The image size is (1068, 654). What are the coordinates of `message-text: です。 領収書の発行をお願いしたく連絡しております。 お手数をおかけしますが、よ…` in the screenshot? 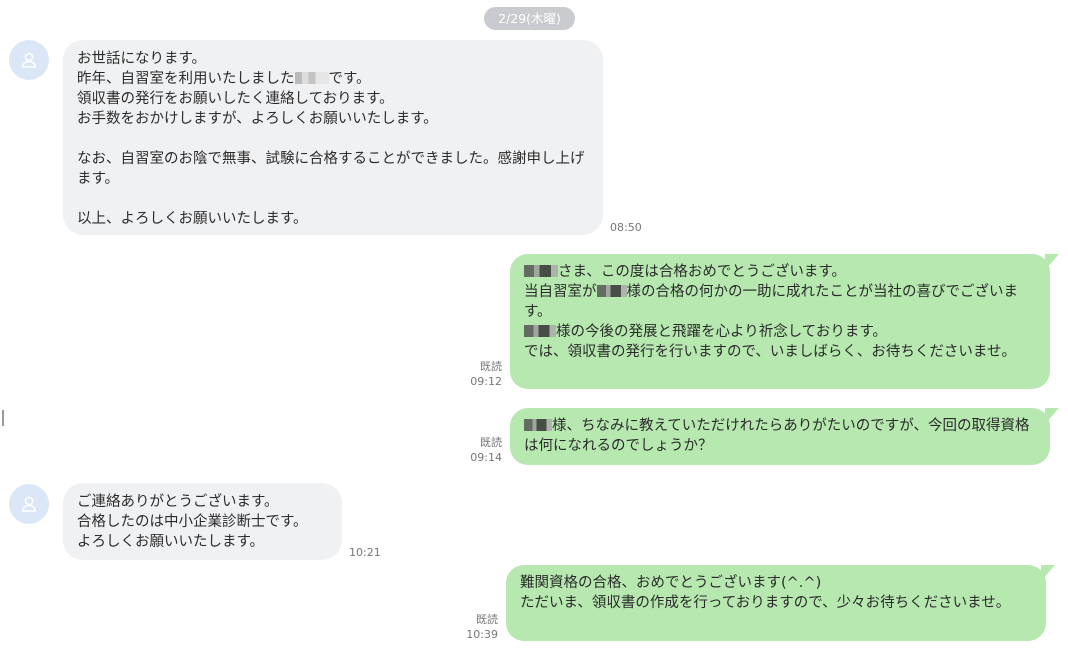 It's located at (331, 149).